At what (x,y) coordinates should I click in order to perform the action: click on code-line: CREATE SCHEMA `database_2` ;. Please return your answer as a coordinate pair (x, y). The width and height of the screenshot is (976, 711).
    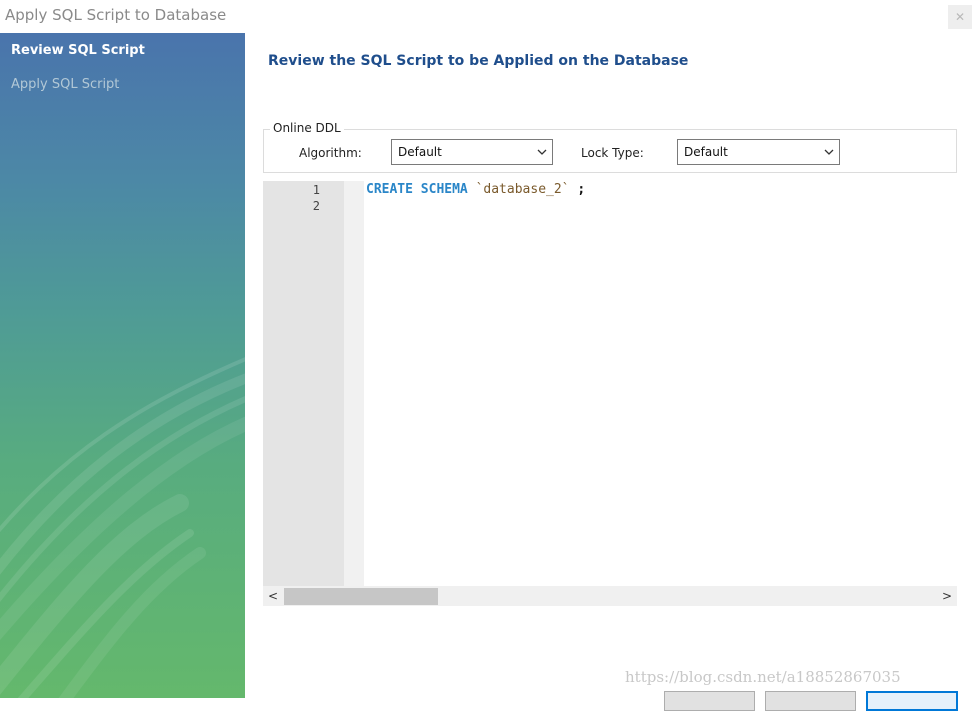
    Looking at the image, I should click on (475, 189).